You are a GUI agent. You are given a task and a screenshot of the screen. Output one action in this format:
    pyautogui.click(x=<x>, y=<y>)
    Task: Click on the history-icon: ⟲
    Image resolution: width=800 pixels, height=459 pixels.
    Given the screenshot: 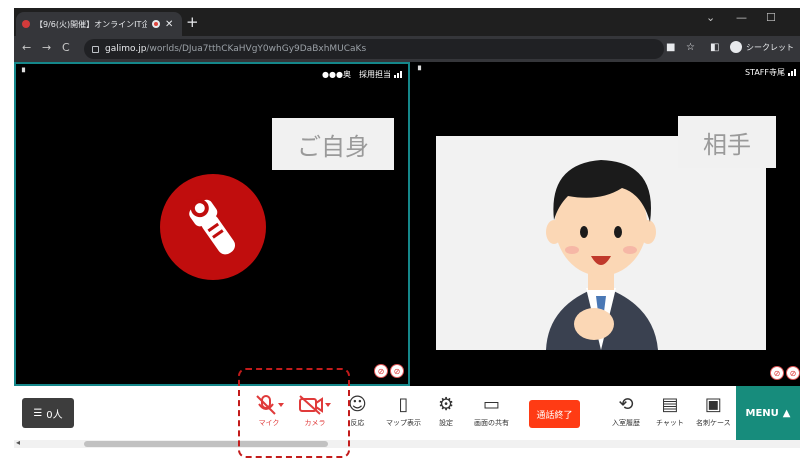 What is the action you would take?
    pyautogui.click(x=626, y=404)
    